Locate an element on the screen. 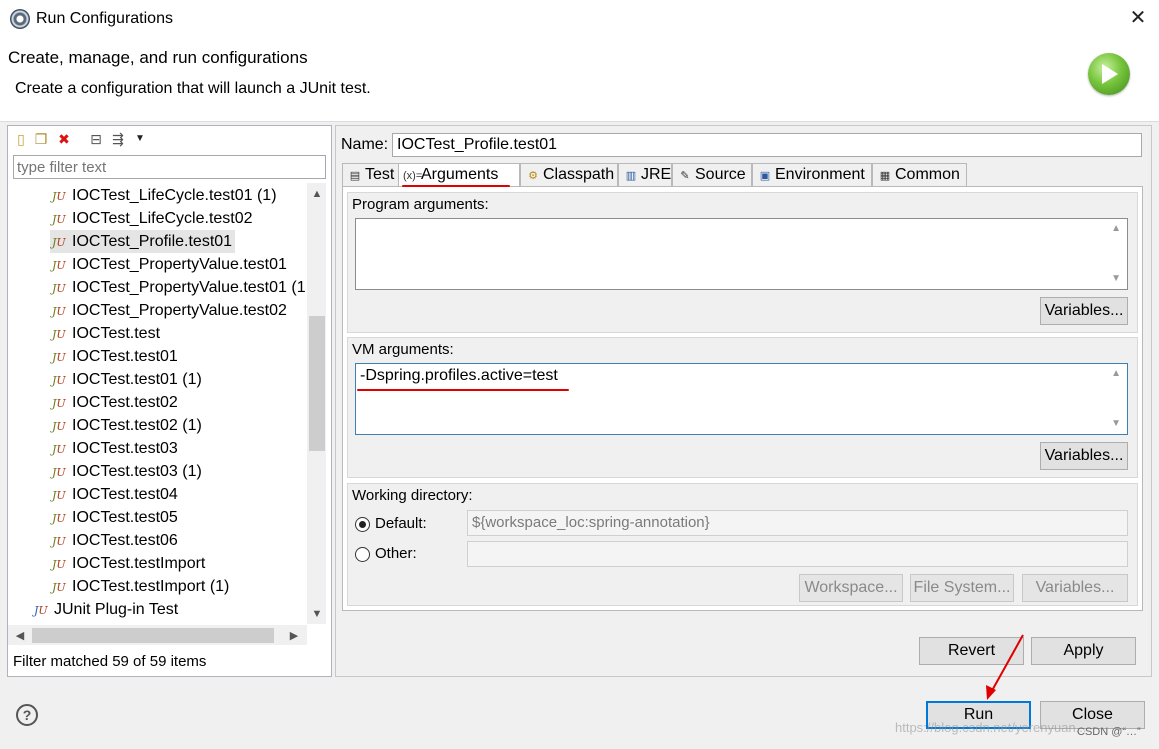 The image size is (1159, 749). collapse-all-icon: ⊟ is located at coordinates (96, 139).